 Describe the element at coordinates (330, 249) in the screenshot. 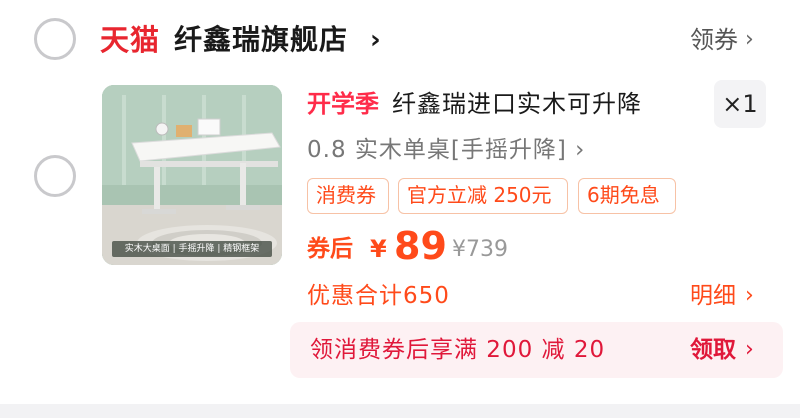

I see `price-after-coupon-label: 券后` at that location.